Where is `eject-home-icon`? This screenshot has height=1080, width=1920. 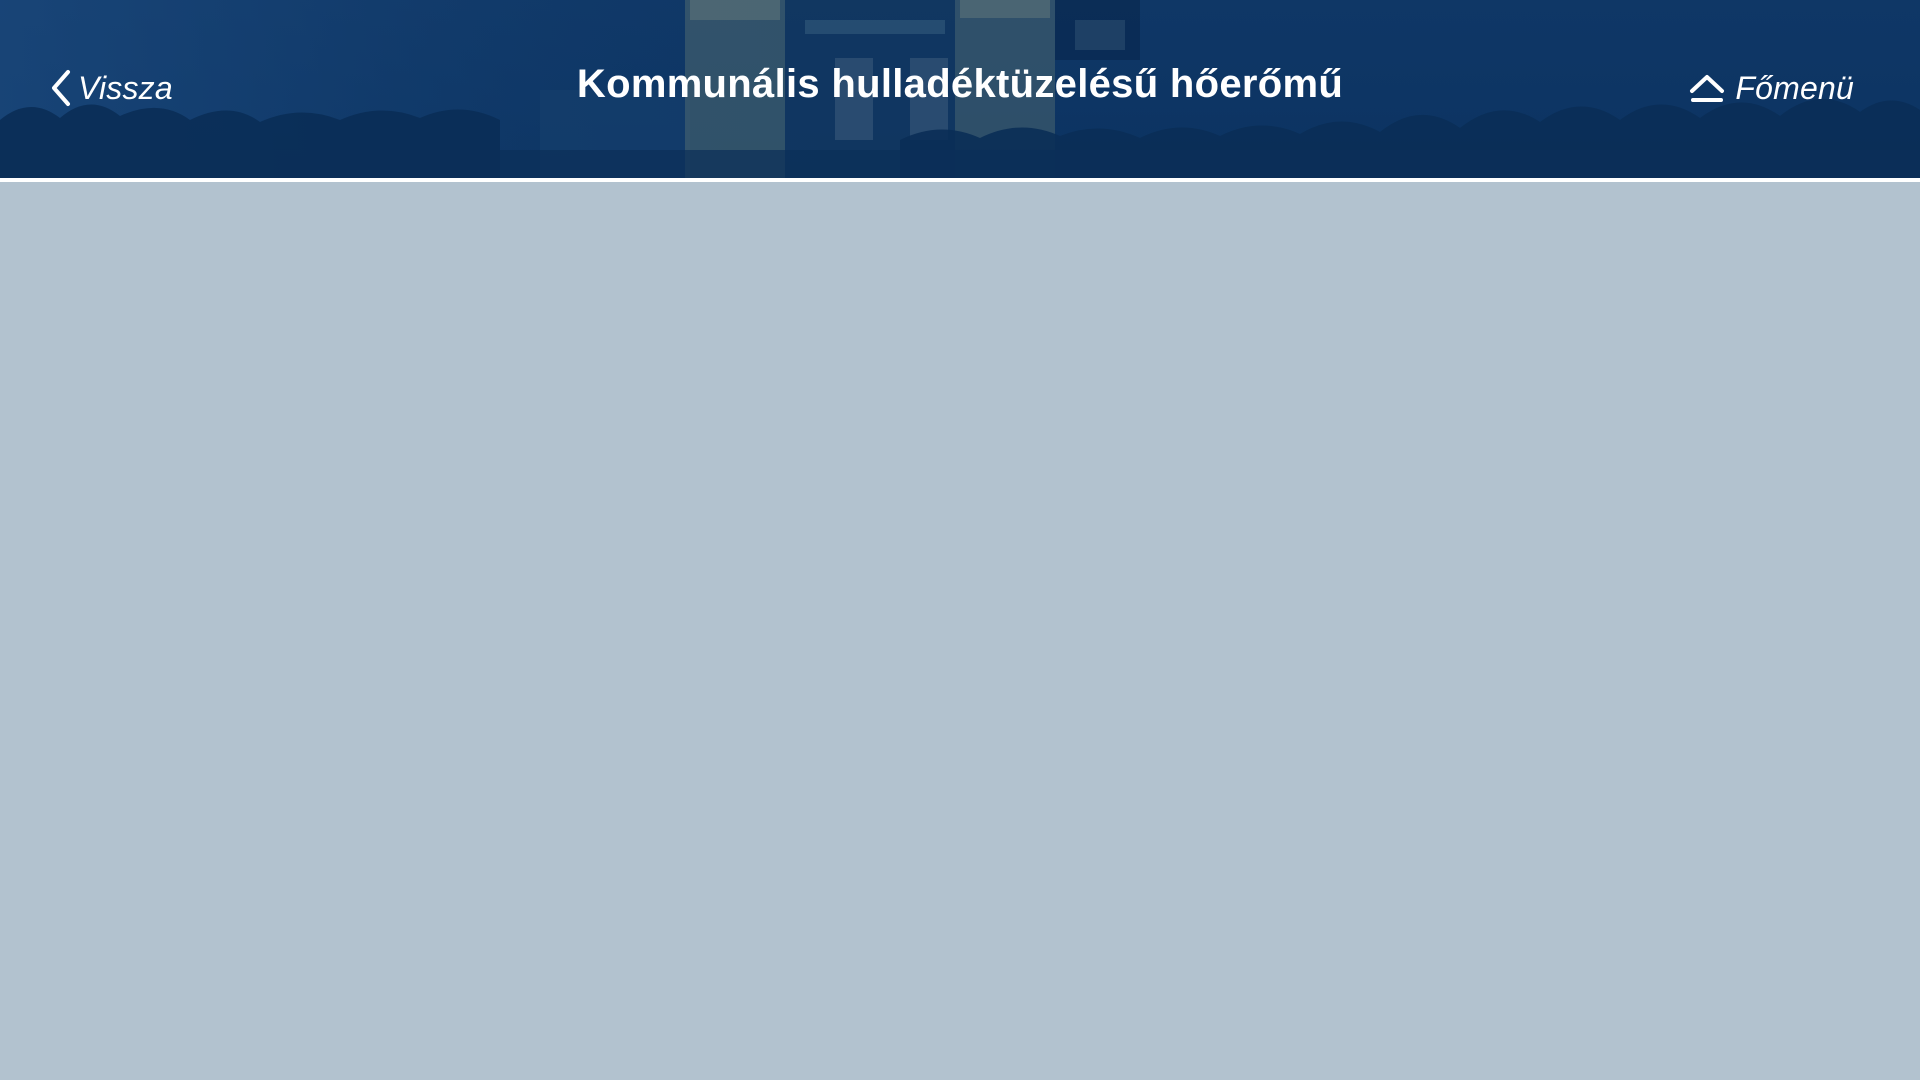
eject-home-icon is located at coordinates (1707, 88).